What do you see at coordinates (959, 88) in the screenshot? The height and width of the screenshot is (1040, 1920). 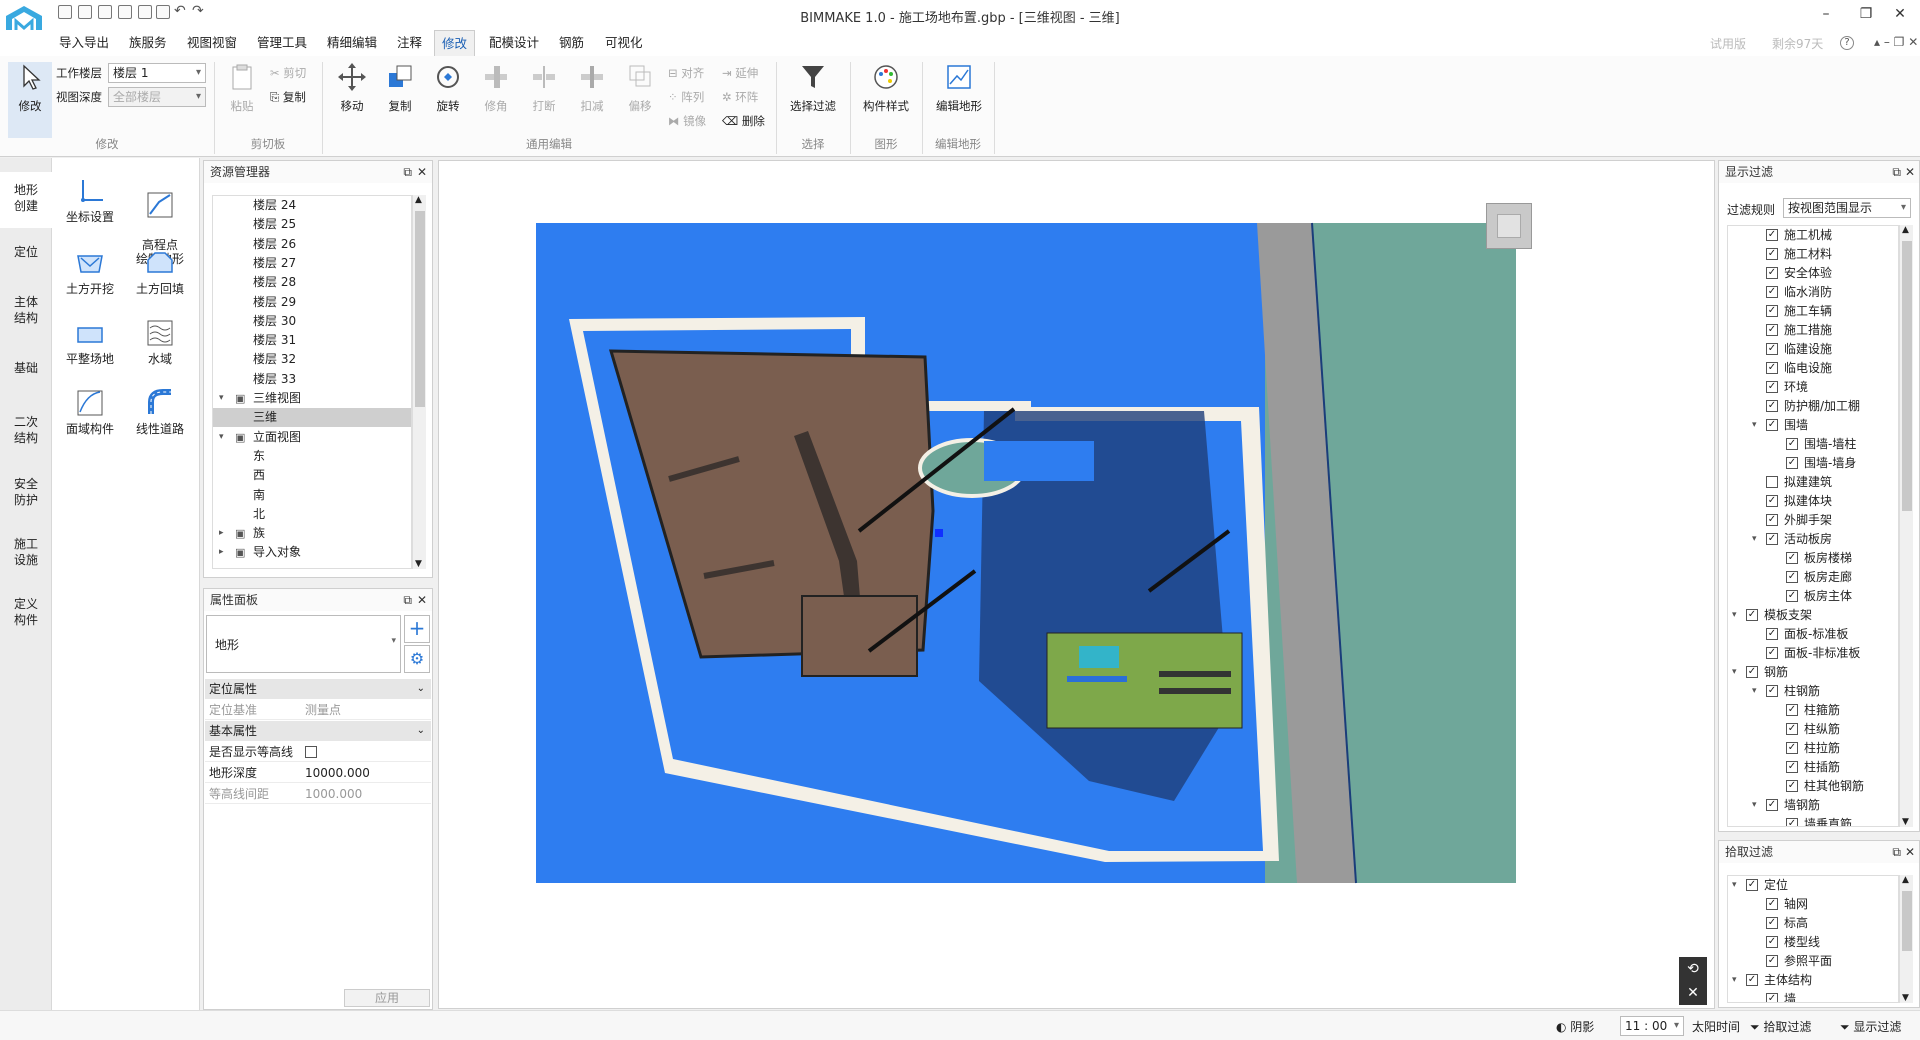 I see `edit-terrain-button: 编辑地形` at bounding box center [959, 88].